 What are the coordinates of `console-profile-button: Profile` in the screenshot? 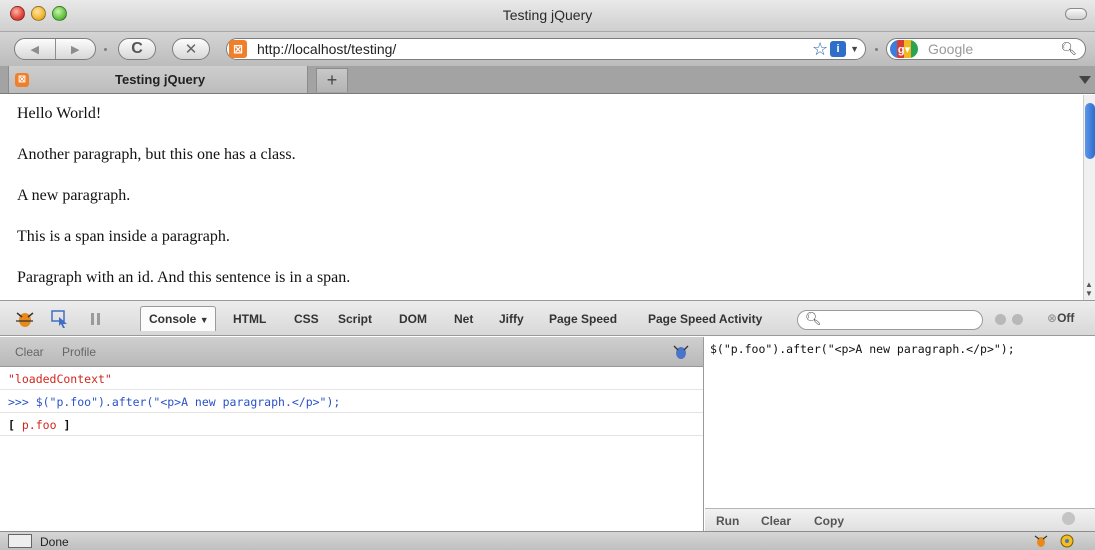 It's located at (79, 352).